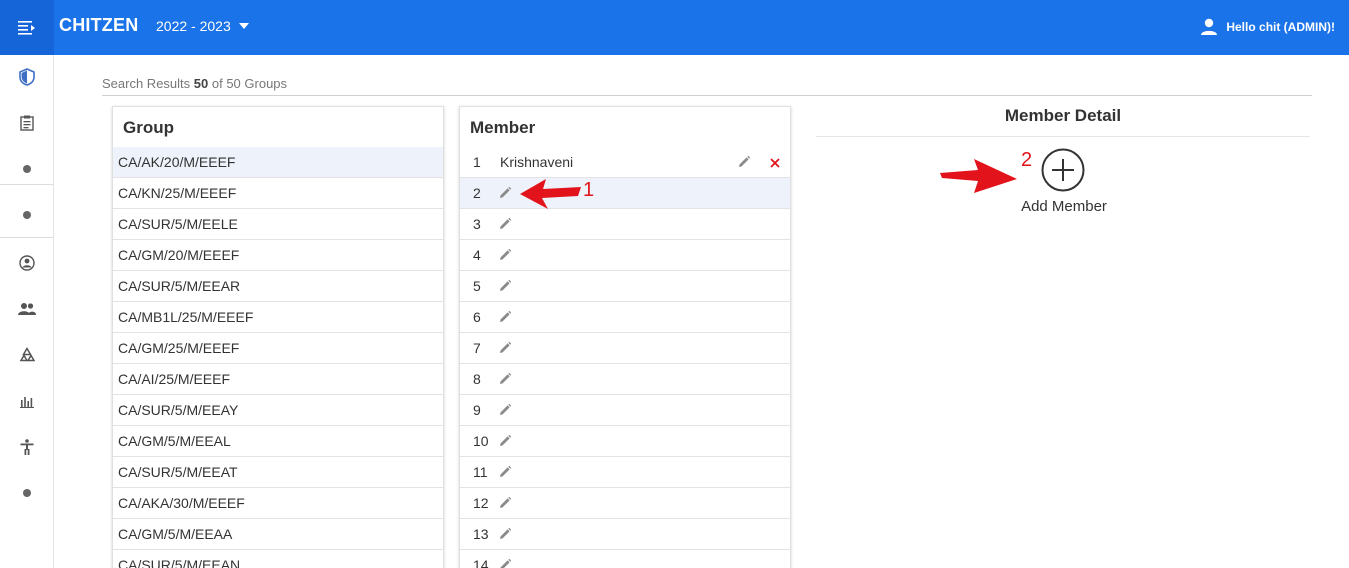 The width and height of the screenshot is (1349, 568). Describe the element at coordinates (26, 123) in the screenshot. I see `clipboard-icon` at that location.